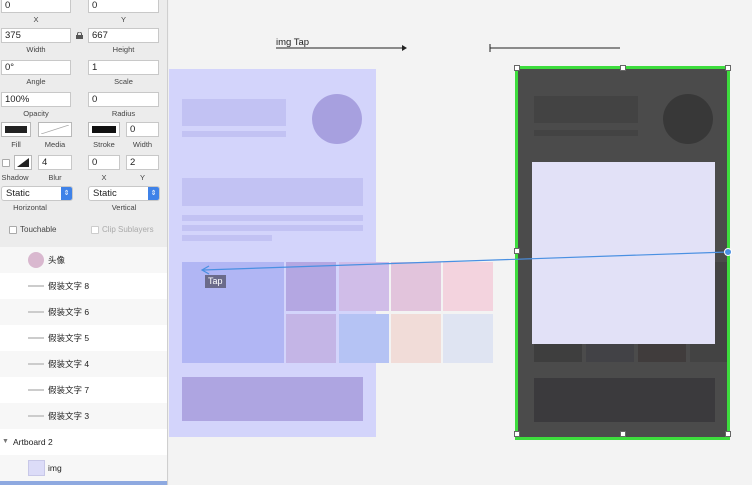 This screenshot has width=752, height=485. I want to click on height-field: 667, so click(123, 35).